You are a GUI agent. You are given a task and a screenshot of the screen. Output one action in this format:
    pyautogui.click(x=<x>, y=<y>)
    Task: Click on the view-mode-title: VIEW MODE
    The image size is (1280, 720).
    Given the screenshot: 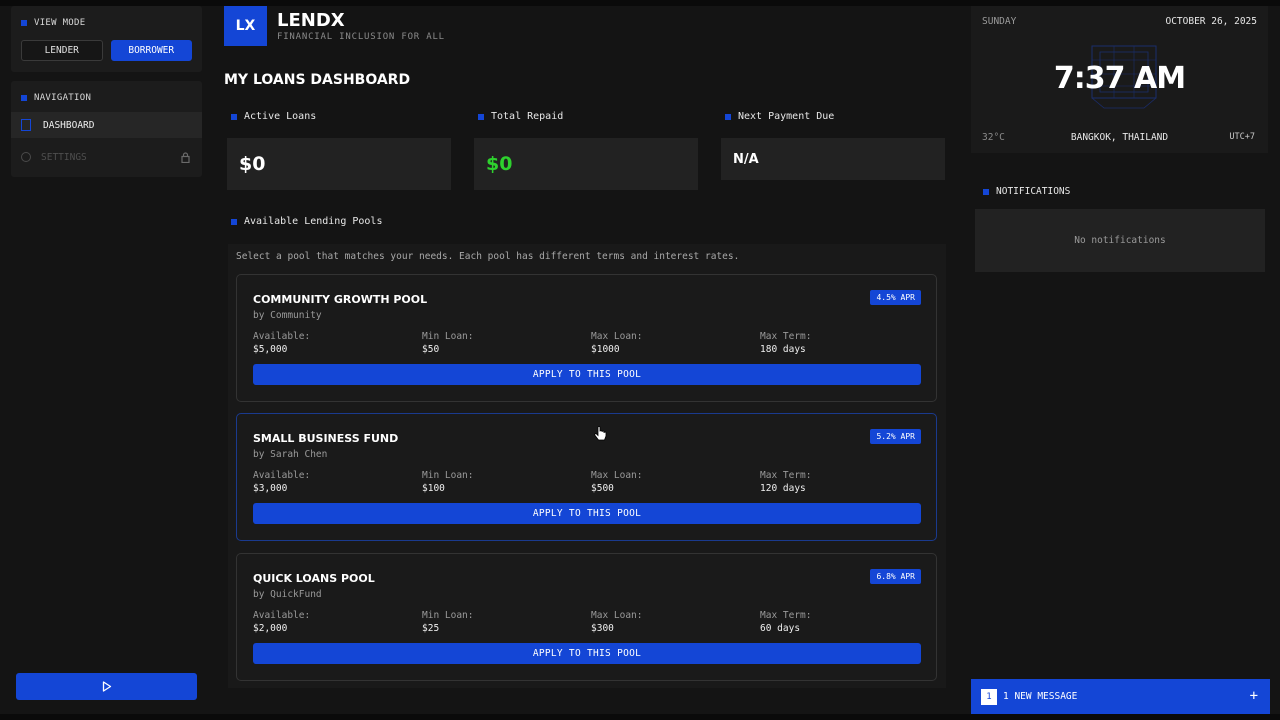 What is the action you would take?
    pyautogui.click(x=60, y=23)
    